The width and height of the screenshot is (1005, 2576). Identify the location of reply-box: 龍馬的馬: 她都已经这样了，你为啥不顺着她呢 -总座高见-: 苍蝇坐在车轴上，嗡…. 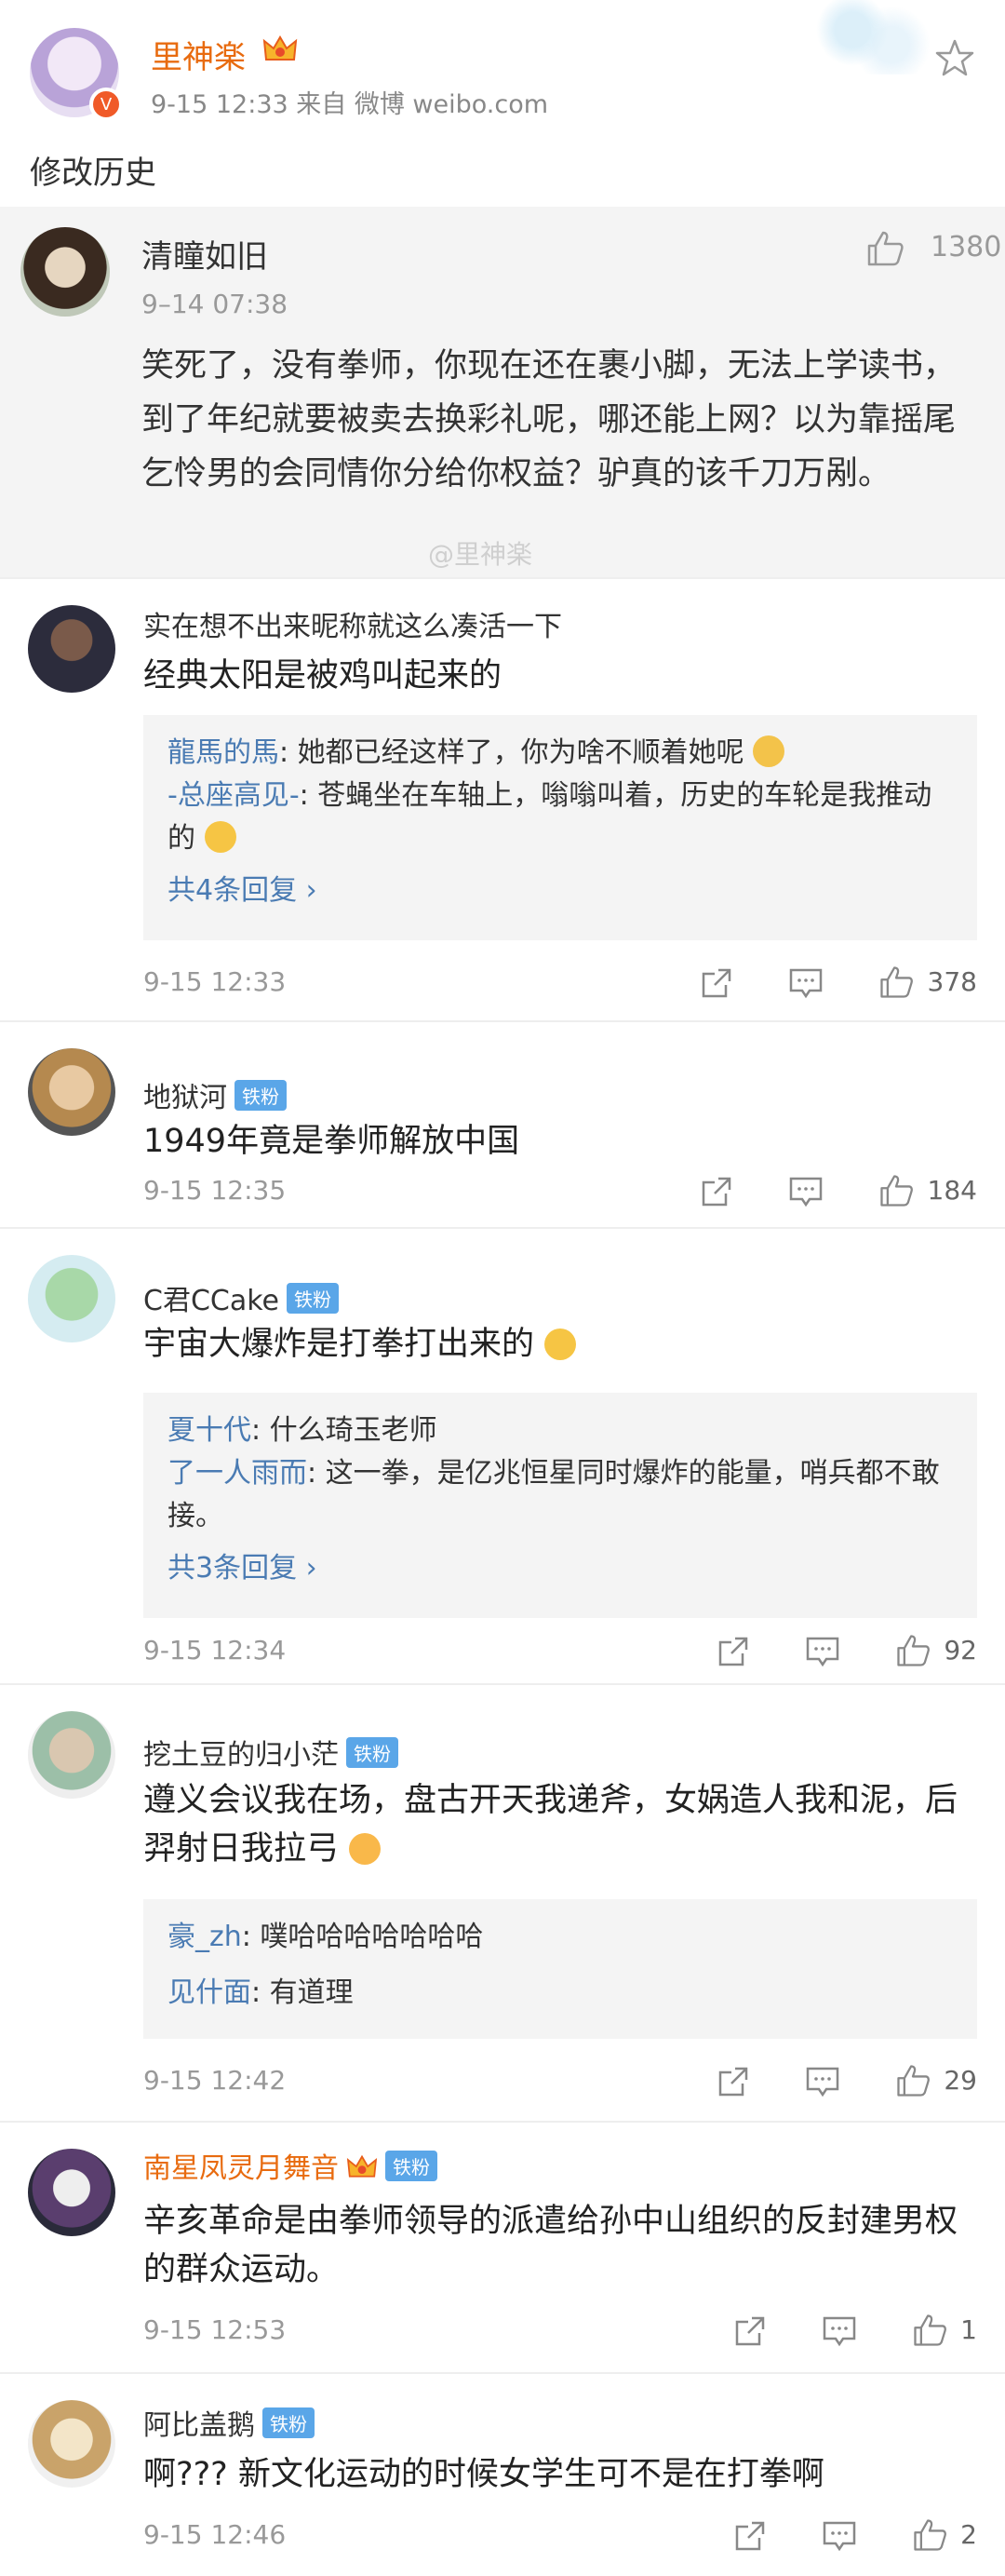
(560, 827).